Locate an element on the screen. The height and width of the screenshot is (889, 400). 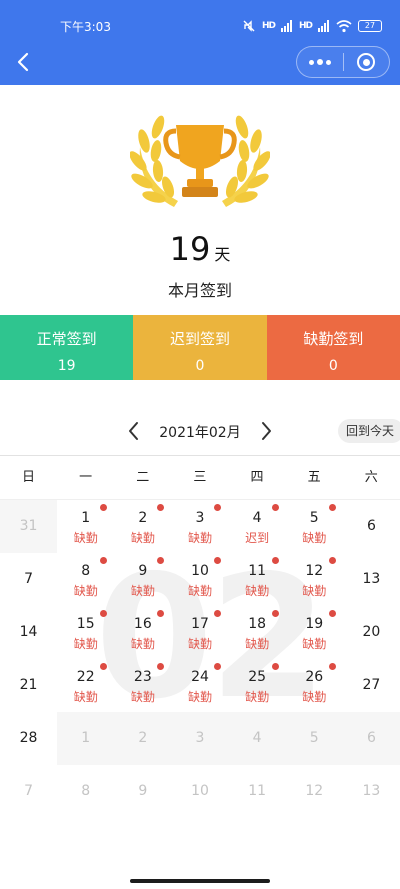
signal-icon-2: HD is located at coordinates (305, 26).